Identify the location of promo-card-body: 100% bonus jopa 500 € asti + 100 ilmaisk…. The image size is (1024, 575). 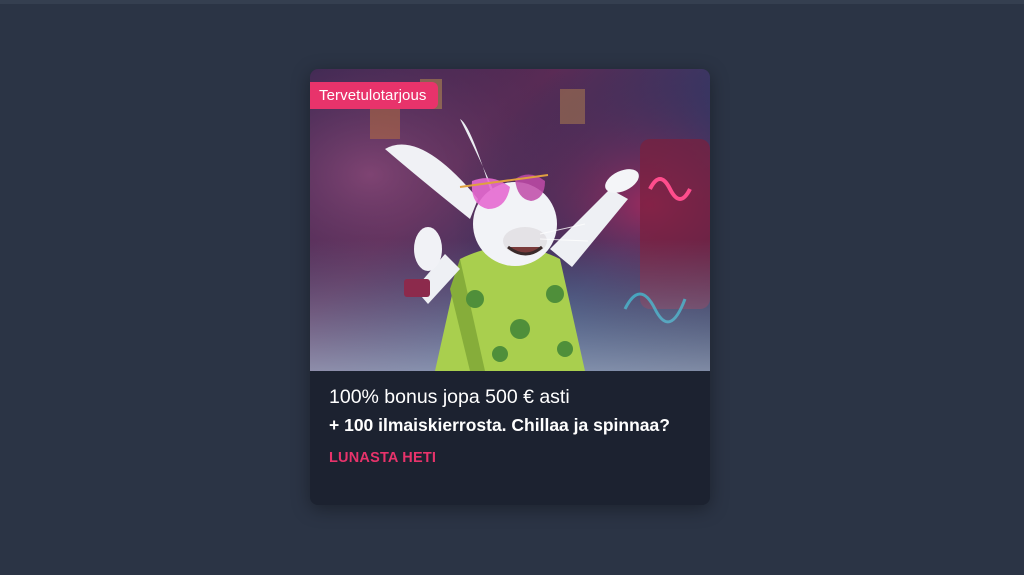
(510, 419).